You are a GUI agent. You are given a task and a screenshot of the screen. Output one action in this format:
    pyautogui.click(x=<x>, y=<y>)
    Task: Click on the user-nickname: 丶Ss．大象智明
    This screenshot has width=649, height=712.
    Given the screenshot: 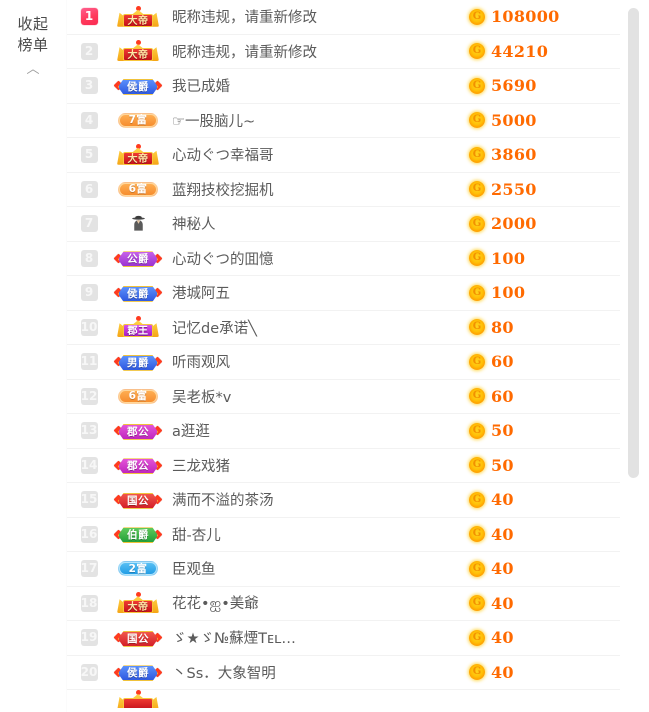 What is the action you would take?
    pyautogui.click(x=319, y=672)
    